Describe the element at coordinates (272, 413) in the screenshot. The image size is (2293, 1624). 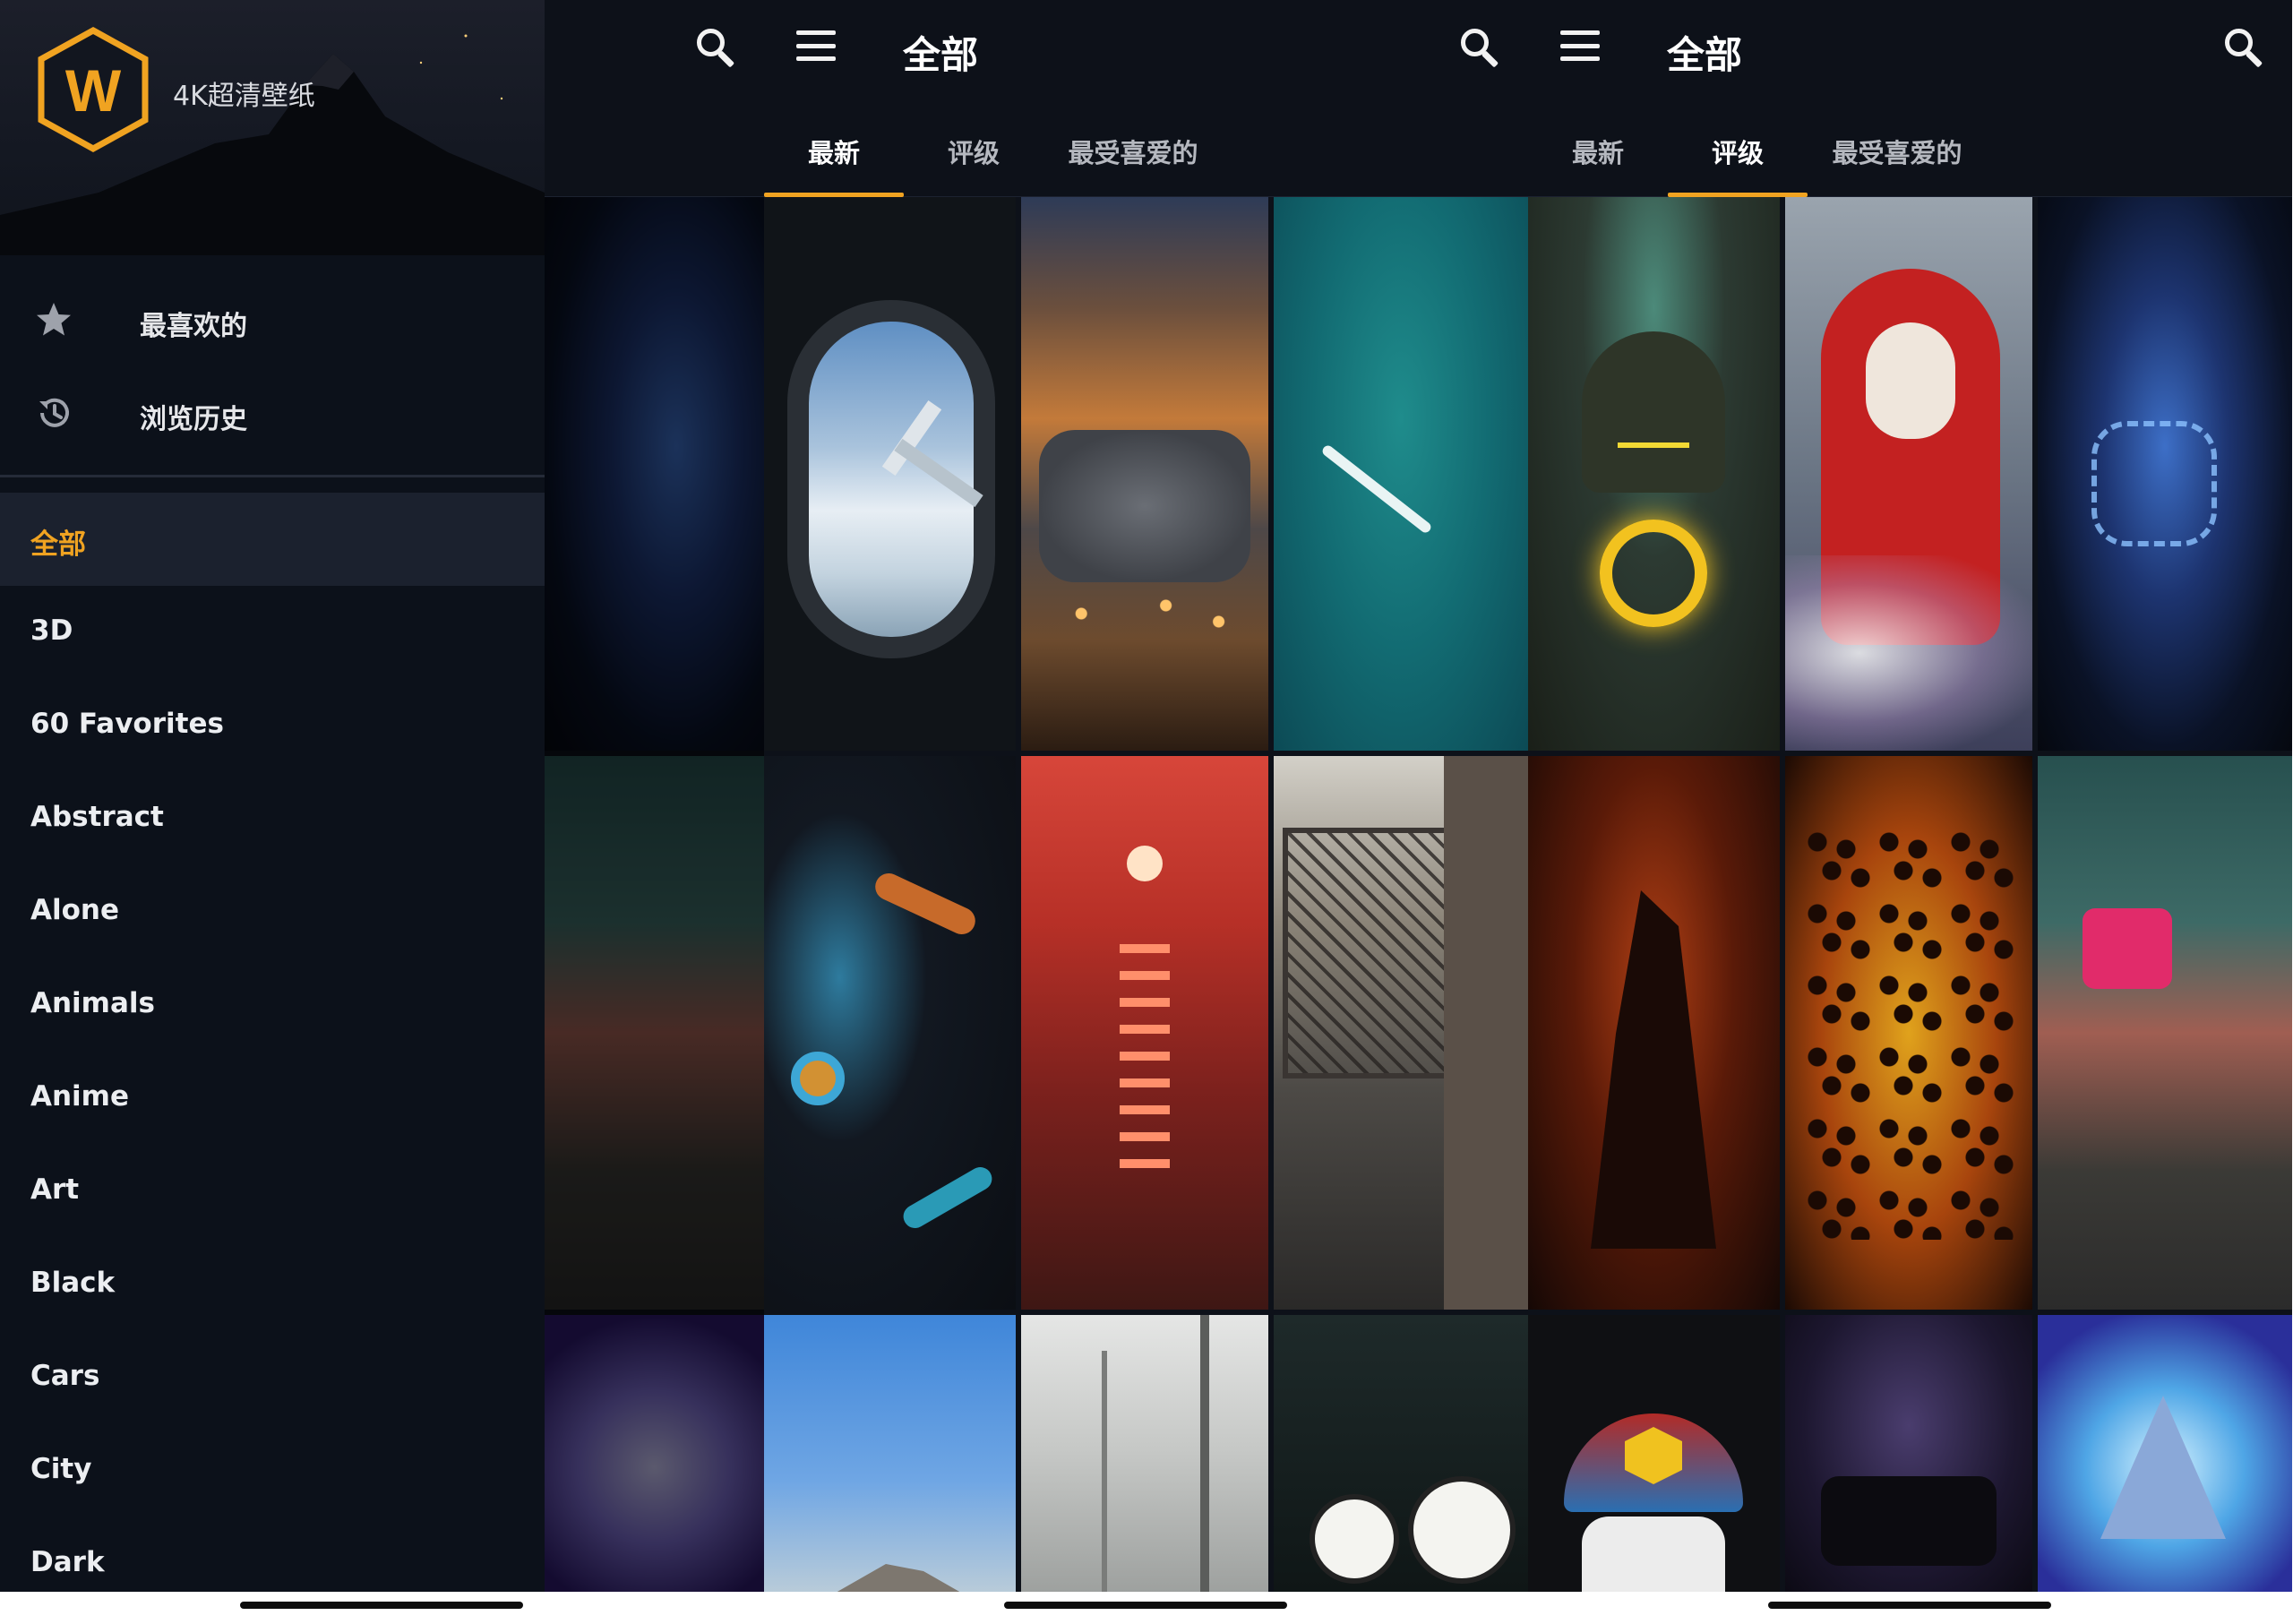
I see `drawer-item-history: 浏览历史` at that location.